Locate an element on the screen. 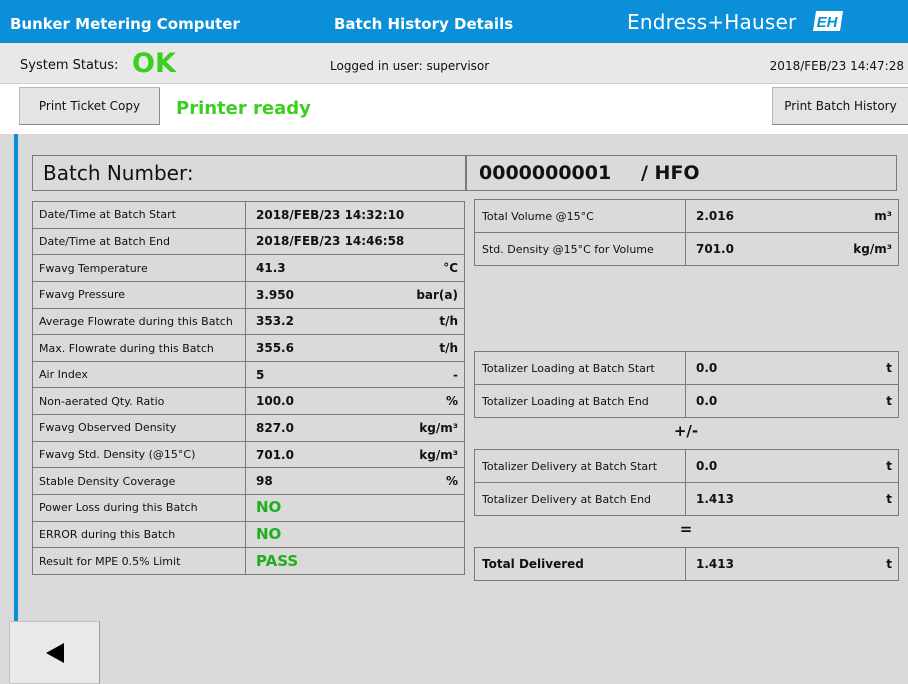  row-label: Total Delivered is located at coordinates (580, 564).